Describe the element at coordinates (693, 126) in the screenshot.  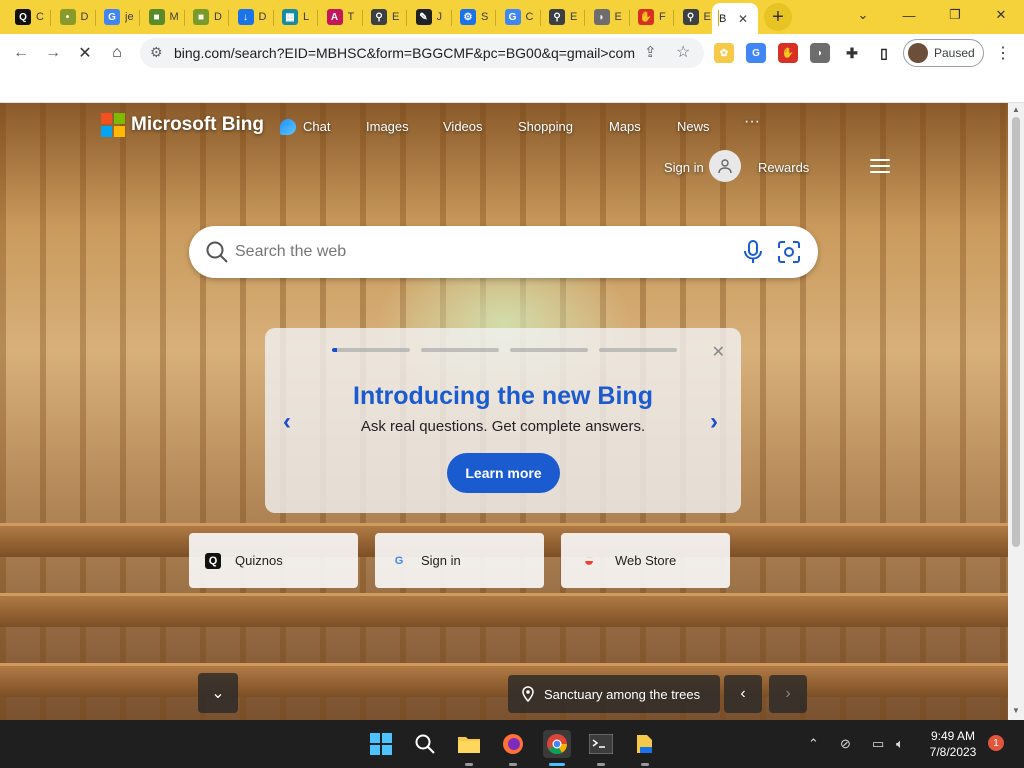
I see `nav-news: News` at that location.